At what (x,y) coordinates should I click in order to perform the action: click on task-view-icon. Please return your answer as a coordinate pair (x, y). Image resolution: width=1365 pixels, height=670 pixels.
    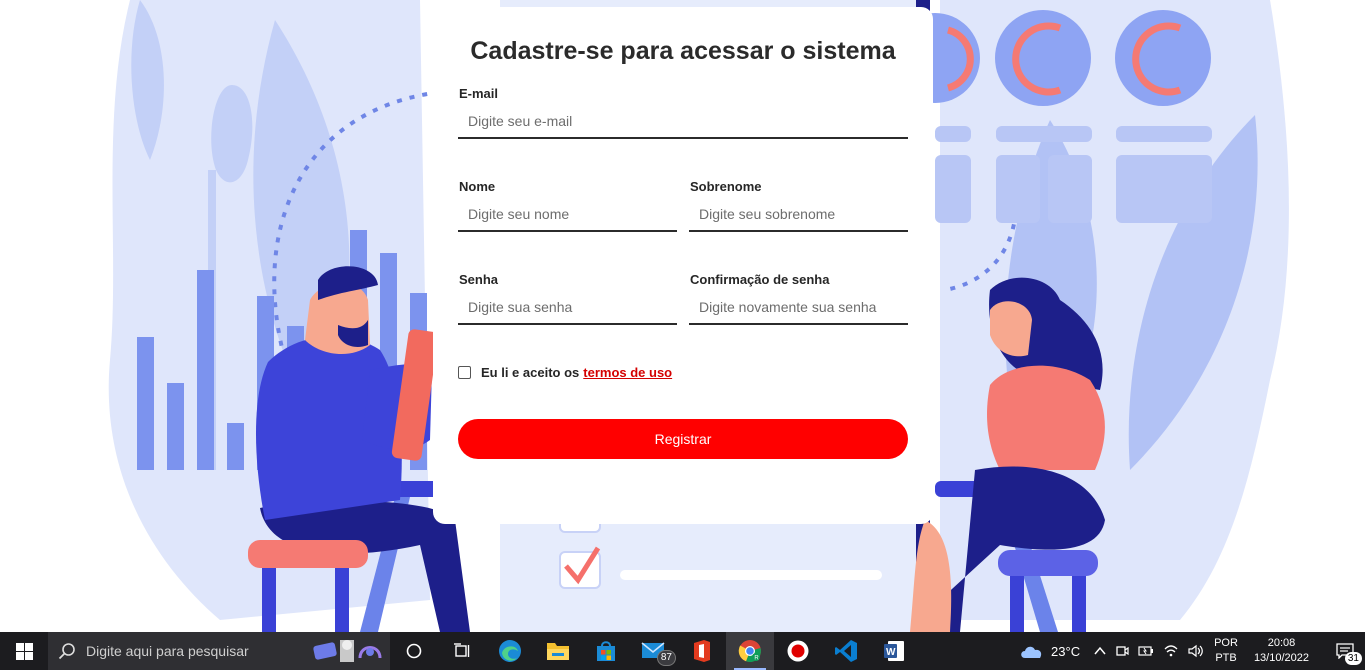
    Looking at the image, I should click on (462, 650).